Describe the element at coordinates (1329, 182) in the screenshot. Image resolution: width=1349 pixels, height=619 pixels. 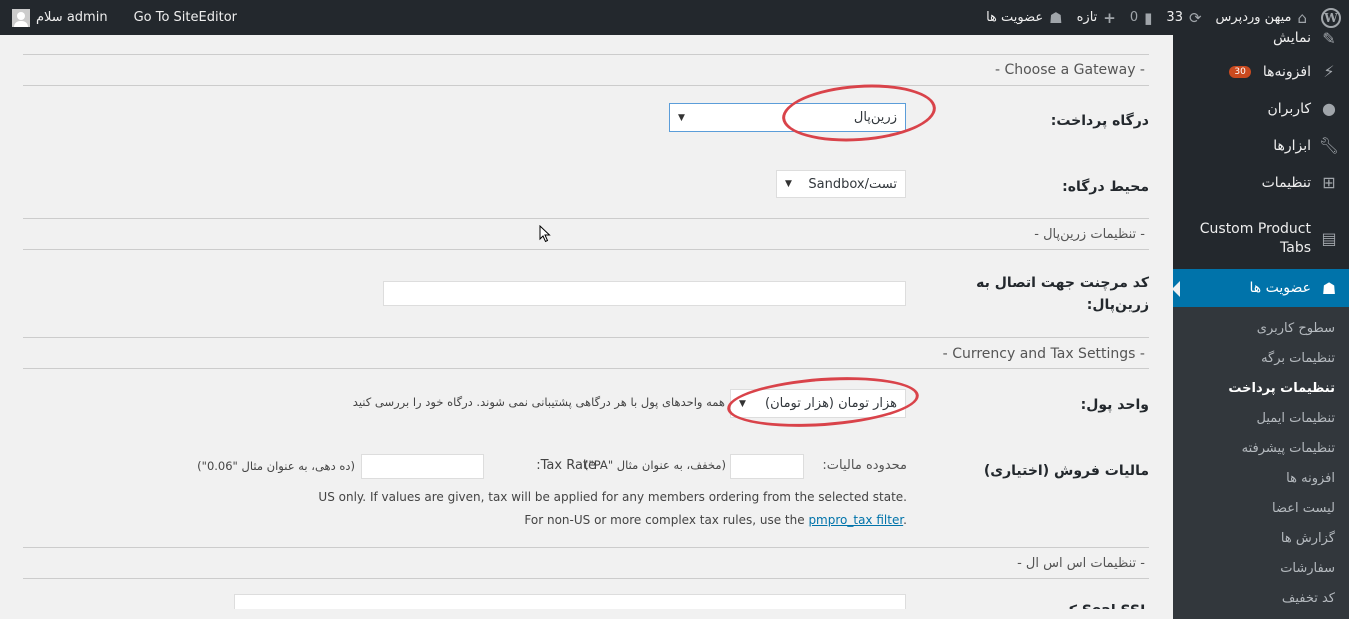
I see `settings-icon: ⊞` at that location.